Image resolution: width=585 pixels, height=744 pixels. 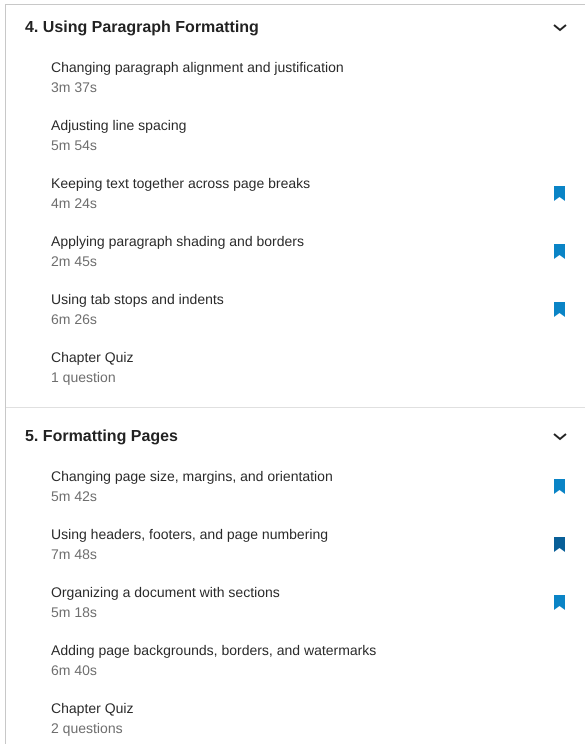 What do you see at coordinates (74, 496) in the screenshot?
I see `lesson-duration: 5m 42s` at bounding box center [74, 496].